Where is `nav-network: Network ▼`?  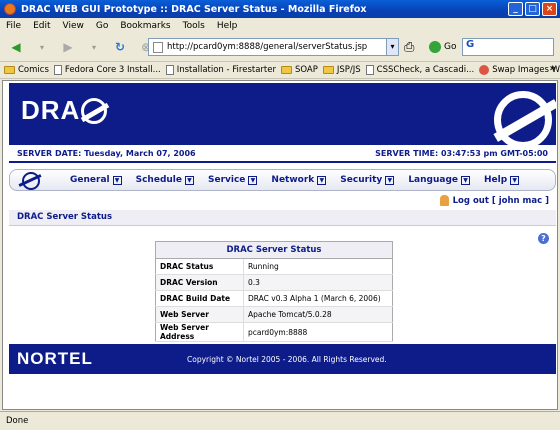 nav-network: Network ▼ is located at coordinates (299, 180).